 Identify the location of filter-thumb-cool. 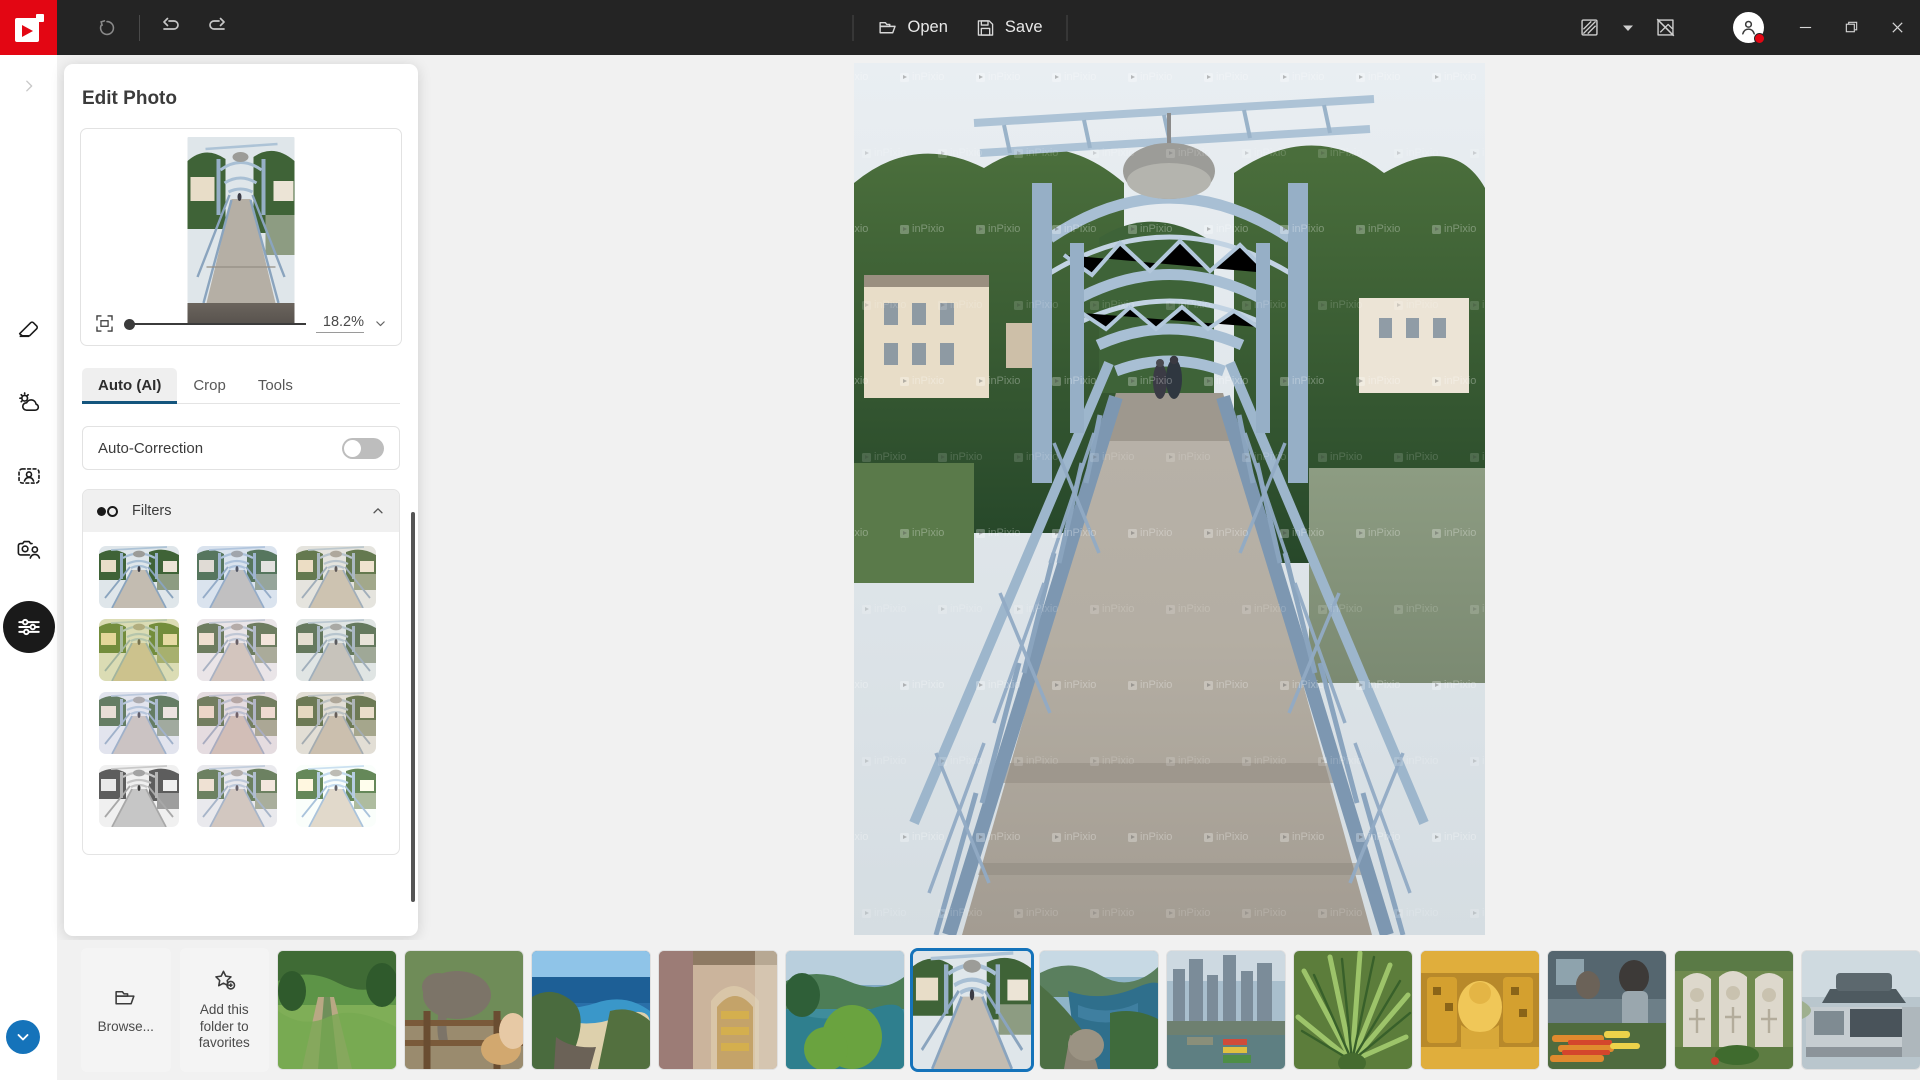
(237, 577).